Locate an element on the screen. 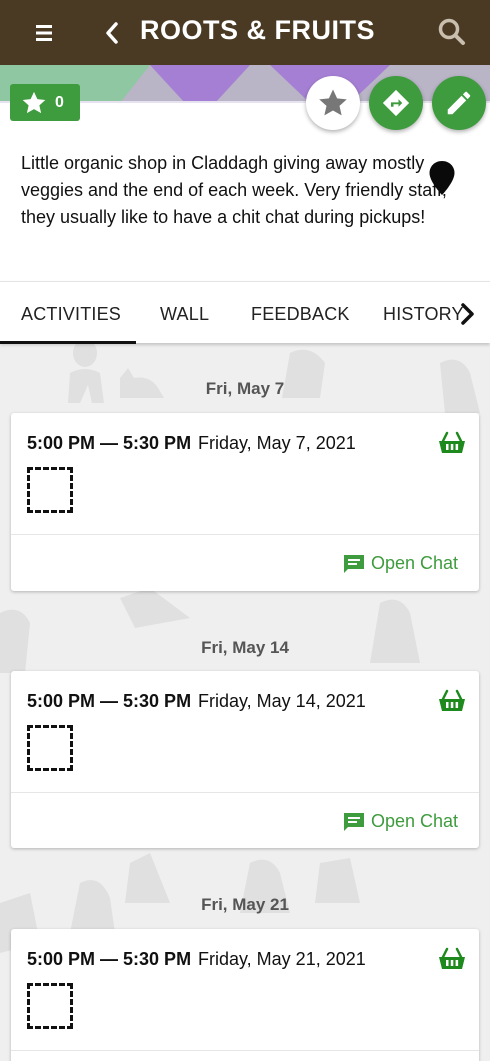  location-pin-icon is located at coordinates (442, 178).